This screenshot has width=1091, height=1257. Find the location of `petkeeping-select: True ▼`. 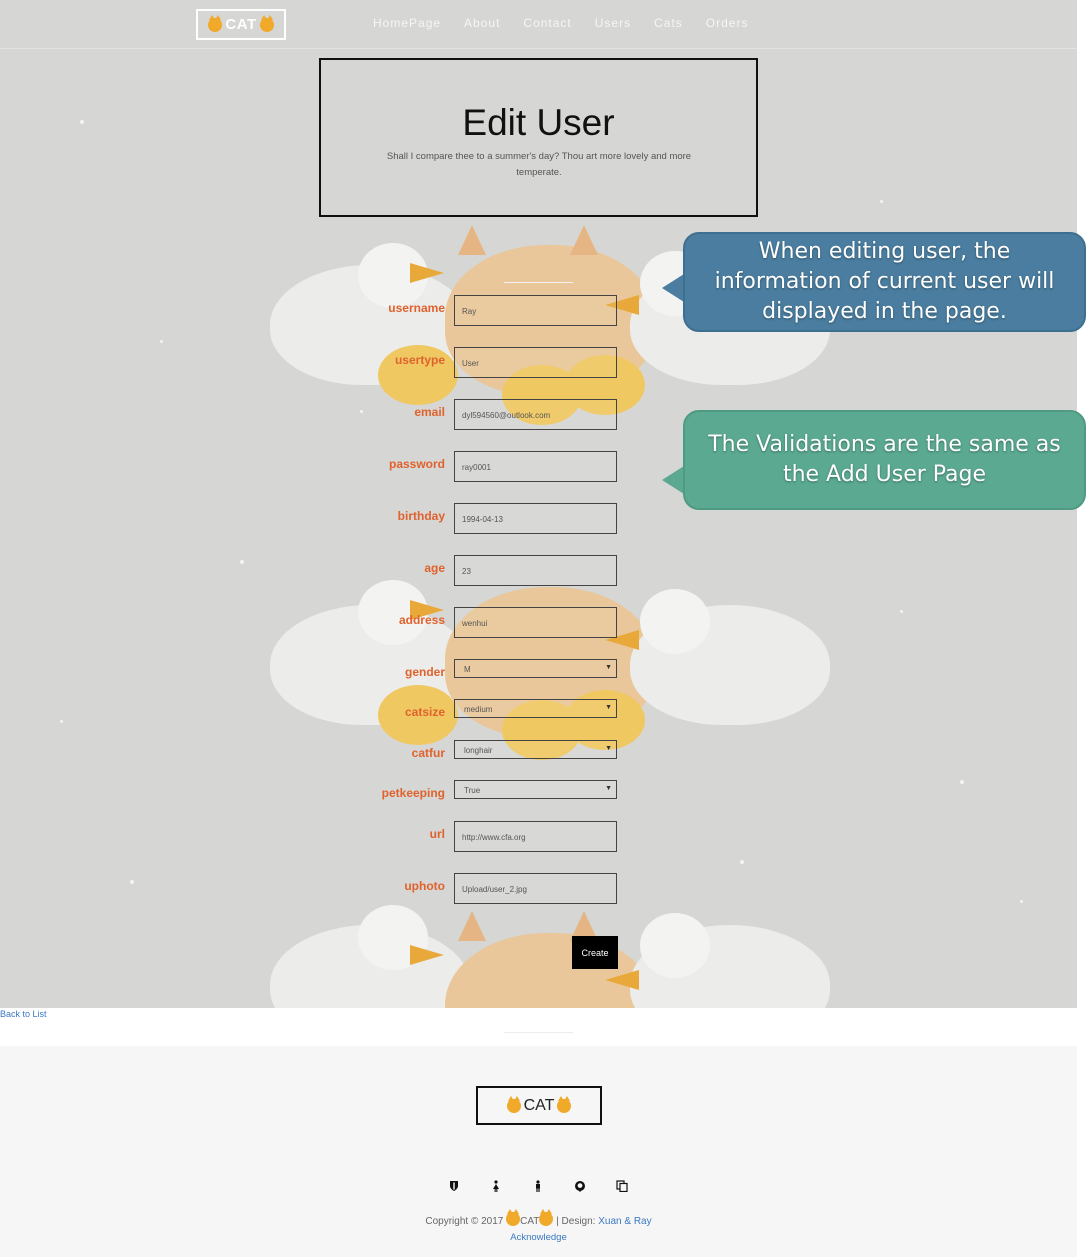

petkeeping-select: True ▼ is located at coordinates (535, 789).